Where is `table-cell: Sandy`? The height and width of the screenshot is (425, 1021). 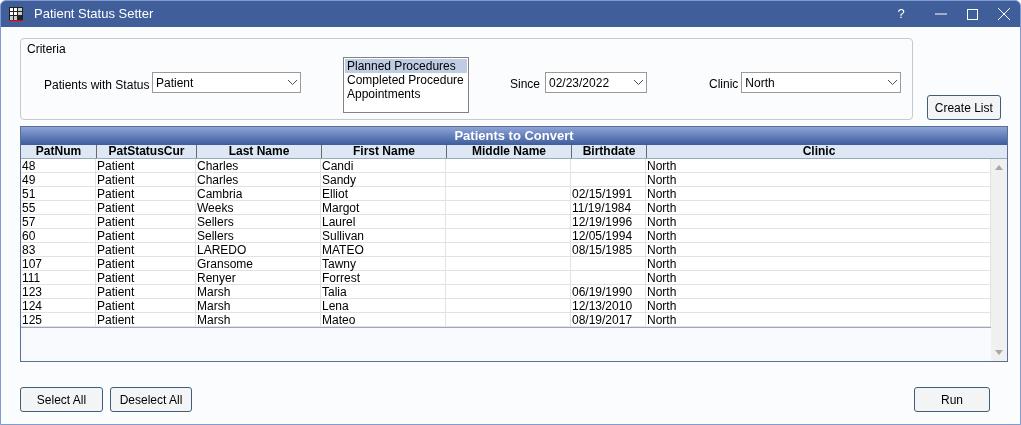 table-cell: Sandy is located at coordinates (339, 180).